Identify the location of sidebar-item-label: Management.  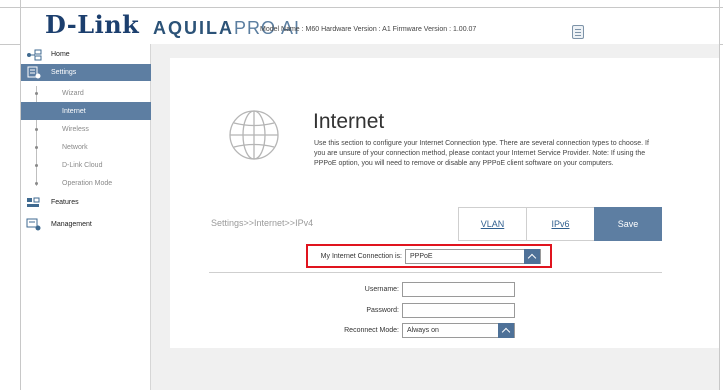
(71, 224).